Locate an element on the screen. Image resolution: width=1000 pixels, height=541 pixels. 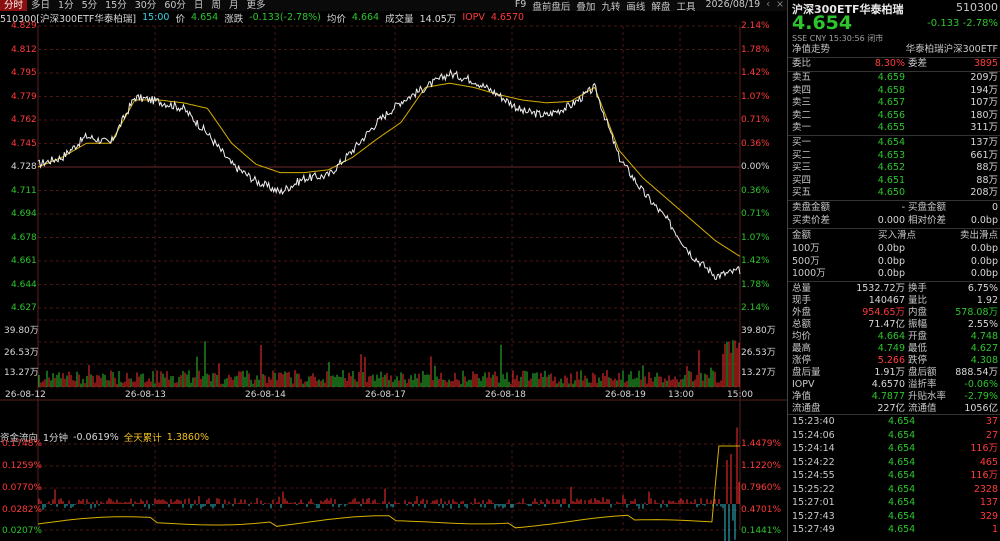
trade-time: 15:27:49 is located at coordinates (813, 529).